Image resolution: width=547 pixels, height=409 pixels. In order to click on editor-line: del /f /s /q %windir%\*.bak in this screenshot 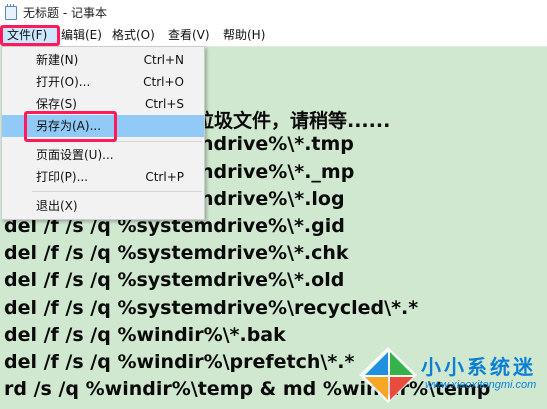, I will do `click(145, 335)`.